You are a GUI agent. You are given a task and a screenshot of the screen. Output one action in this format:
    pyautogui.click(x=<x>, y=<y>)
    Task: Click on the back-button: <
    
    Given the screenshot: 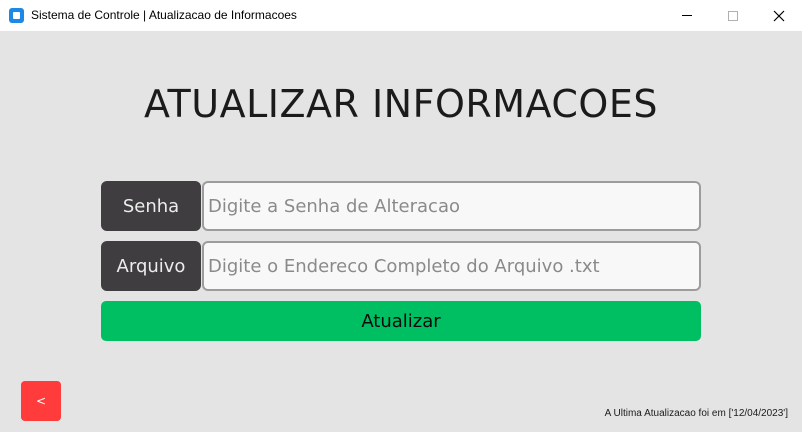 What is the action you would take?
    pyautogui.click(x=41, y=401)
    